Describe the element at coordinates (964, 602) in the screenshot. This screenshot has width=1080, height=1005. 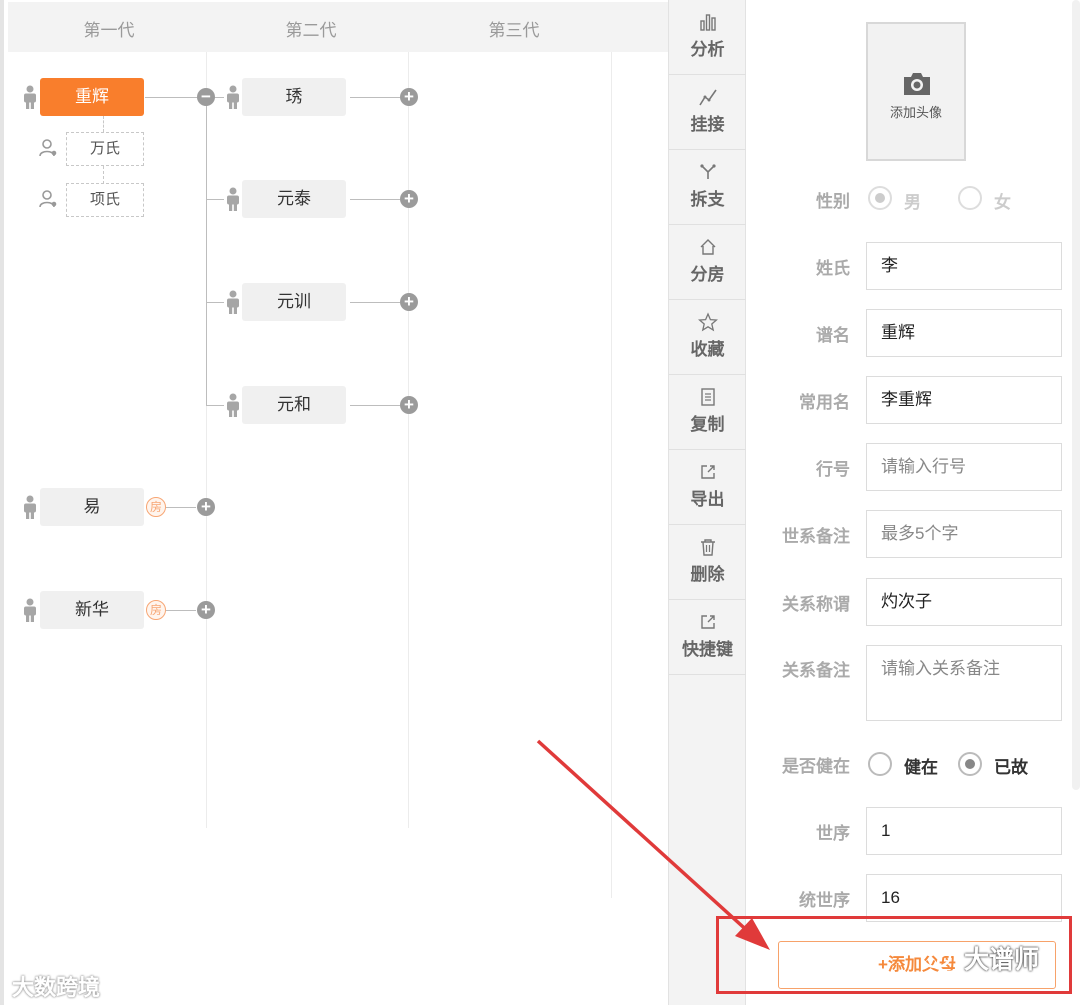
I see `relation-title-field: 灼次子` at that location.